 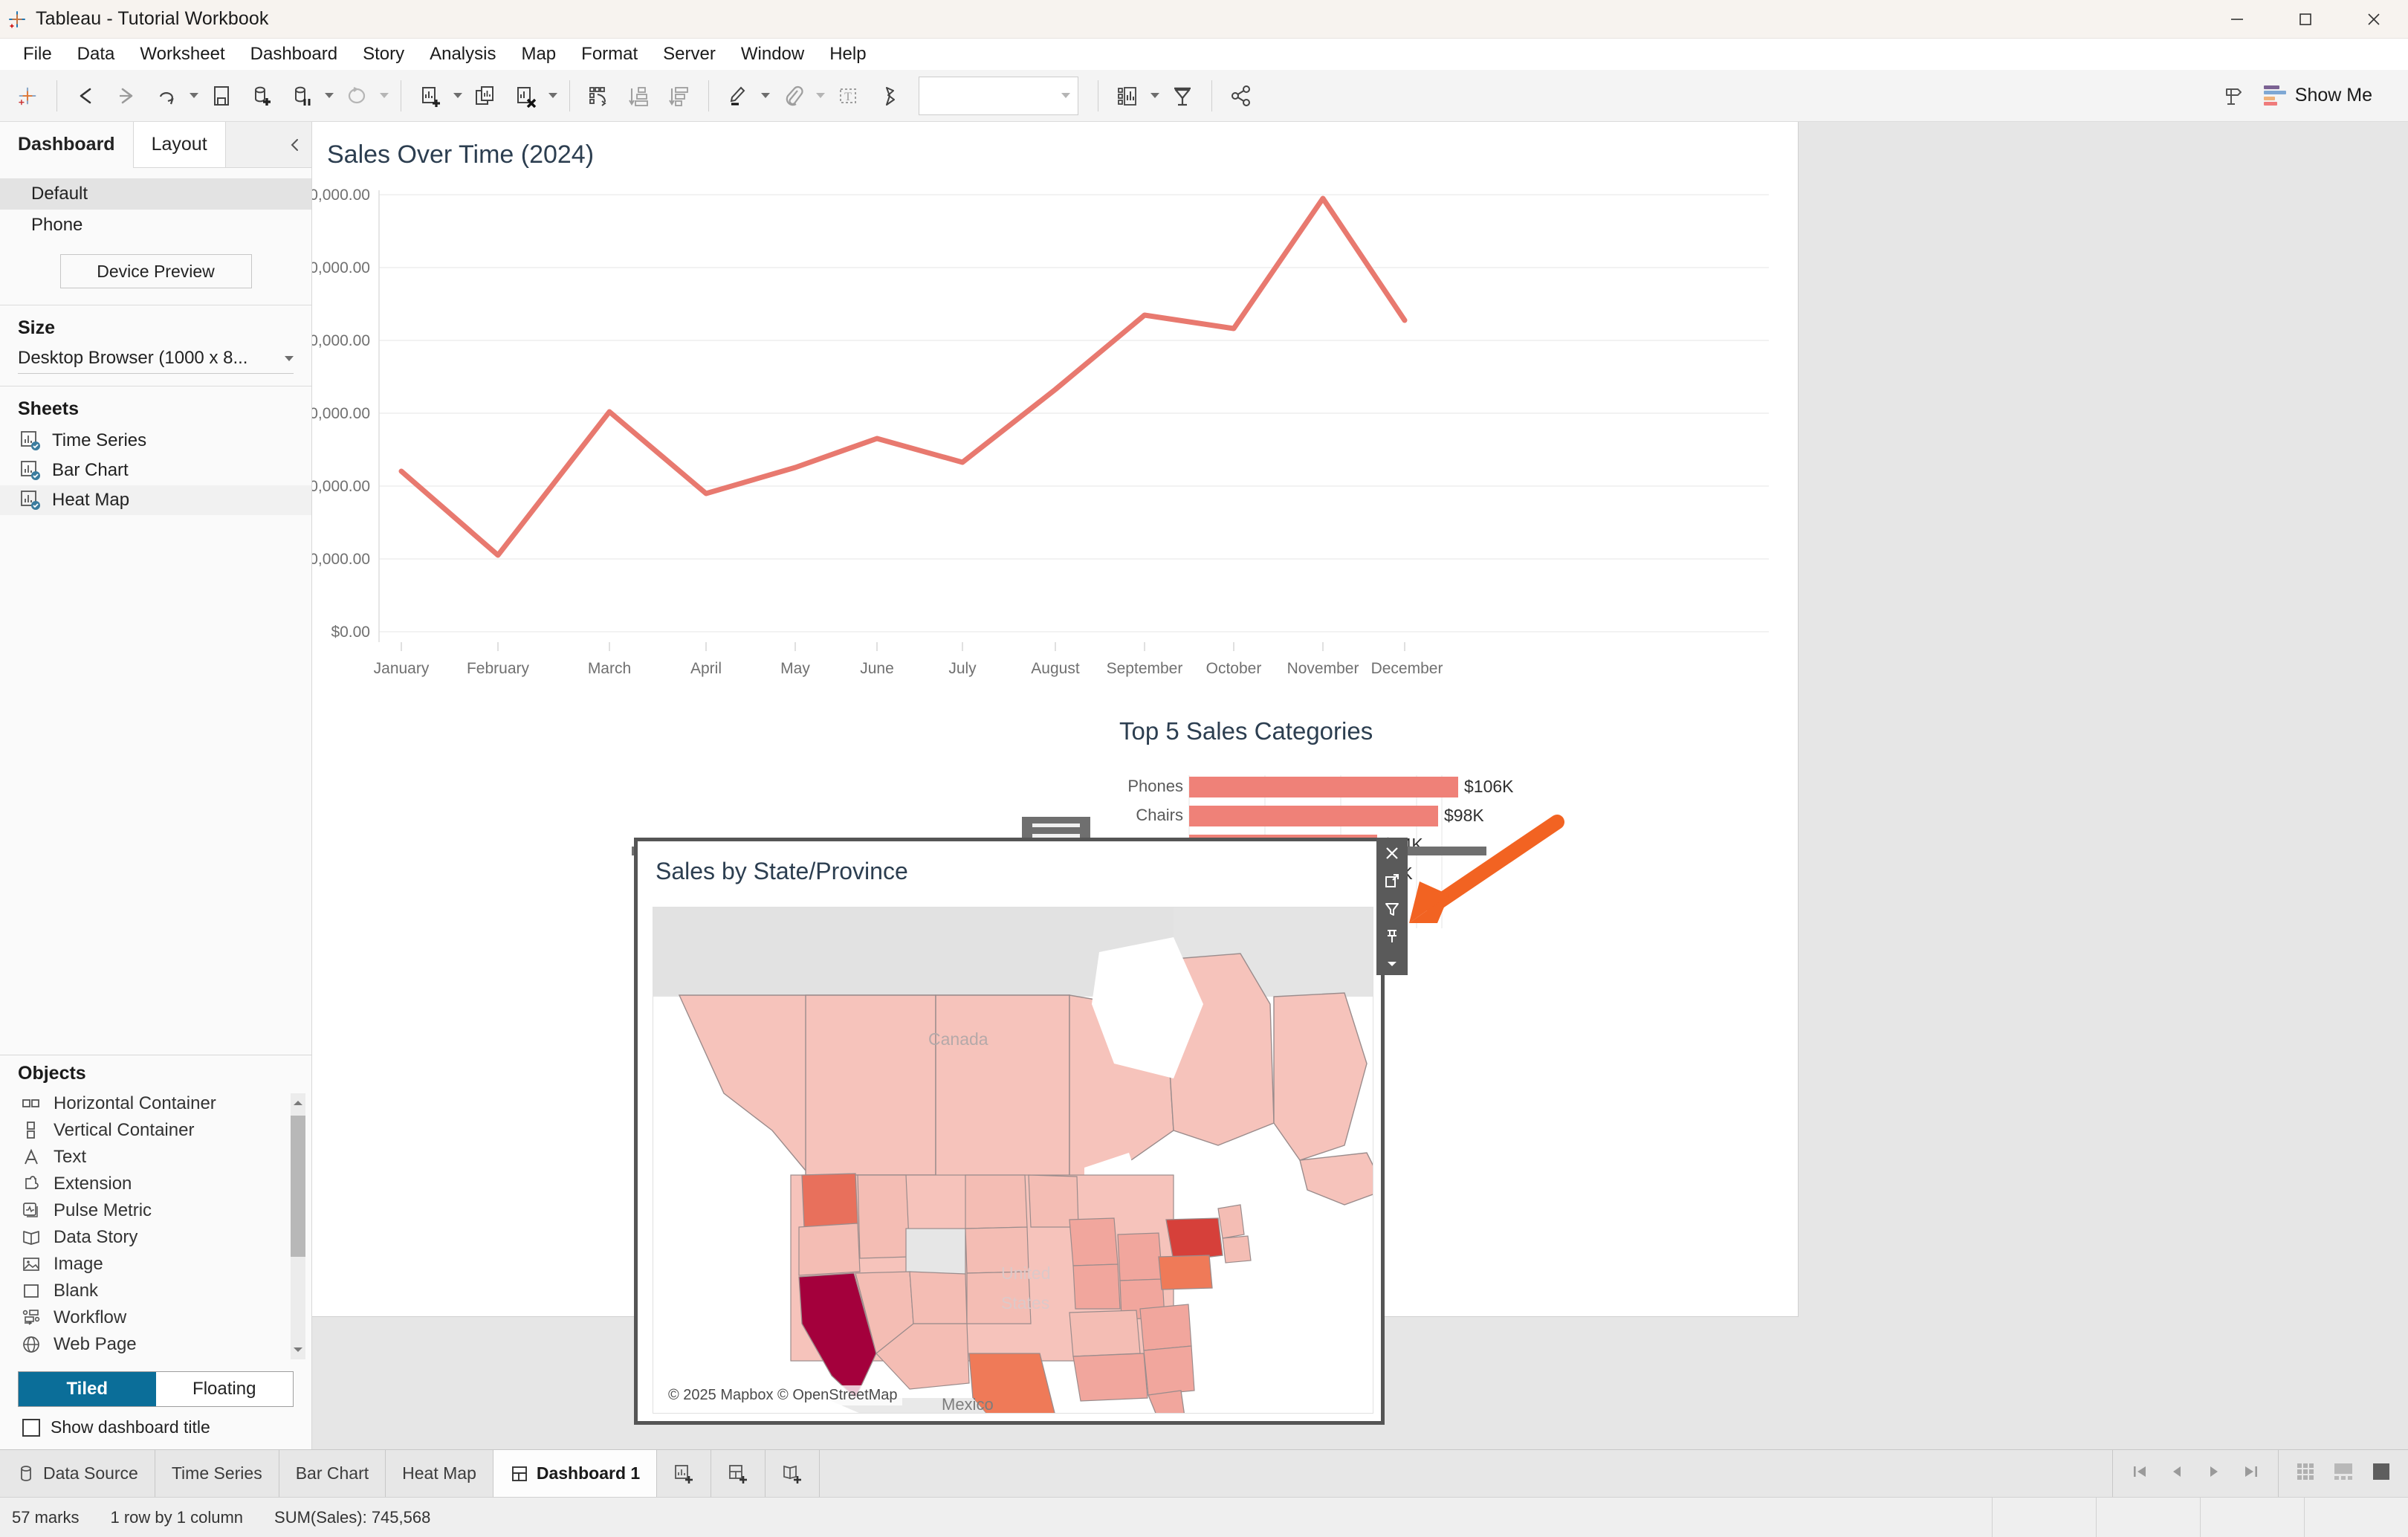 I want to click on bar-chairs, so click(x=1313, y=816).